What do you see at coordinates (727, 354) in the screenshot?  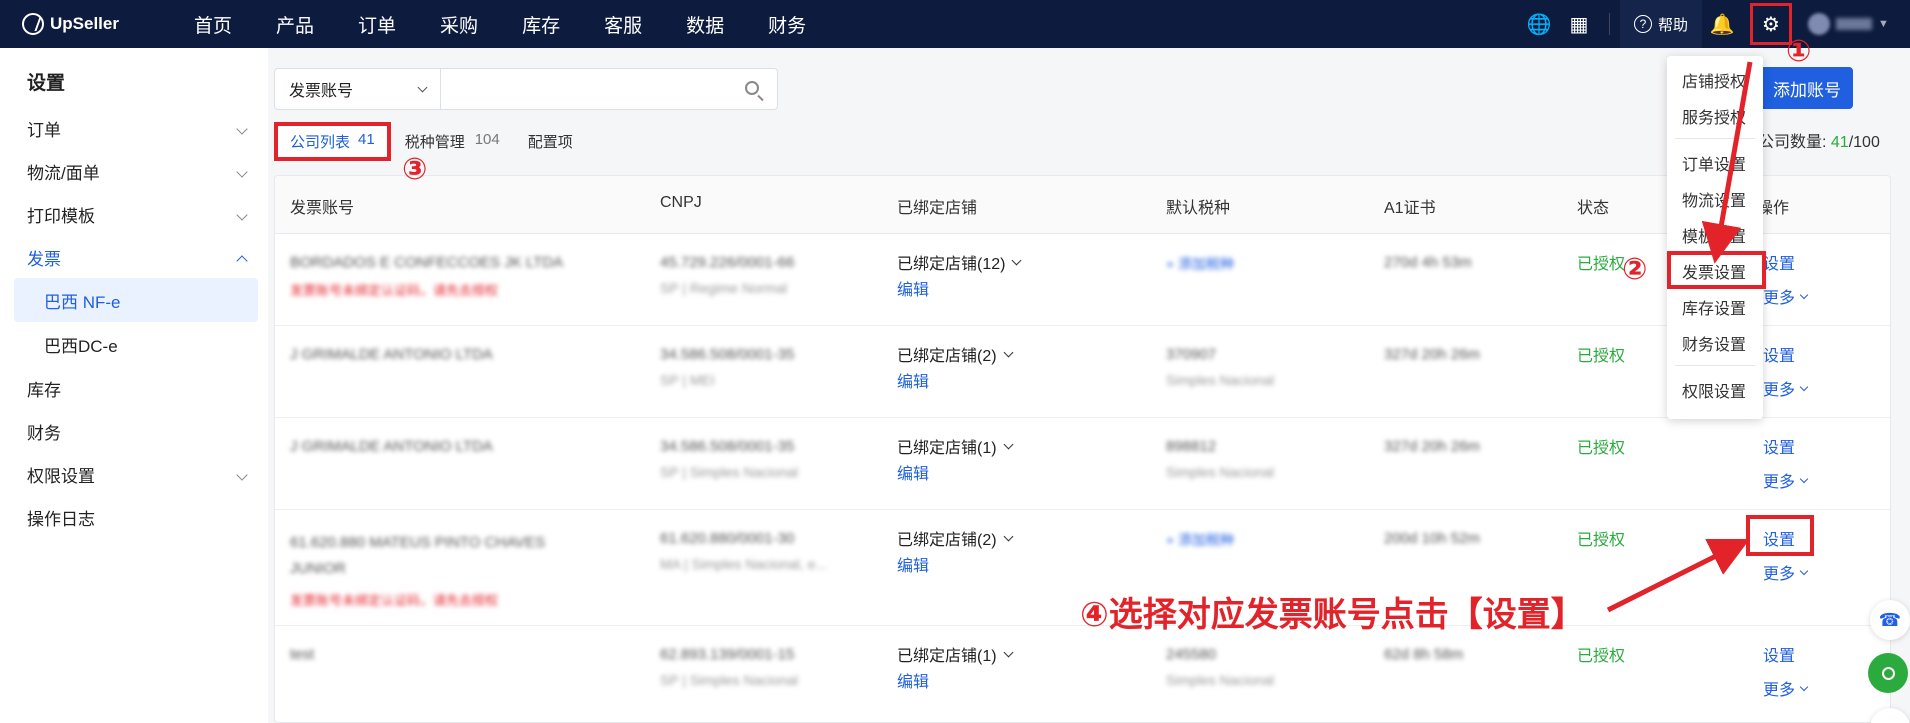 I see `cnpj: 34.586.508/0001-35` at bounding box center [727, 354].